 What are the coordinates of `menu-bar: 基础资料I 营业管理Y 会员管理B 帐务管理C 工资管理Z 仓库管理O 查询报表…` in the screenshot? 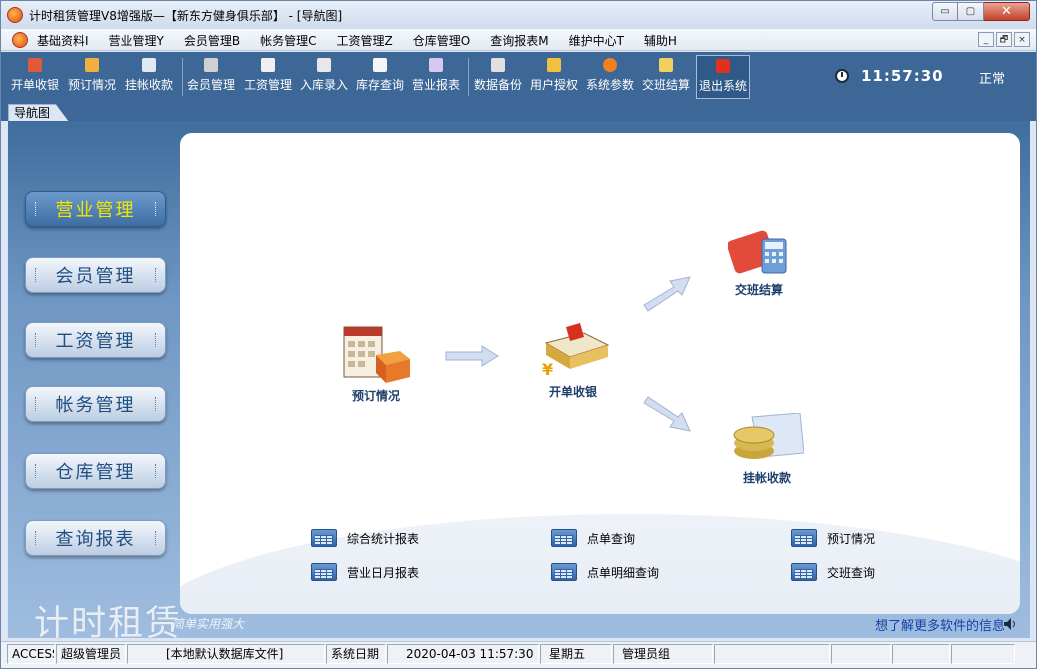 It's located at (518, 40).